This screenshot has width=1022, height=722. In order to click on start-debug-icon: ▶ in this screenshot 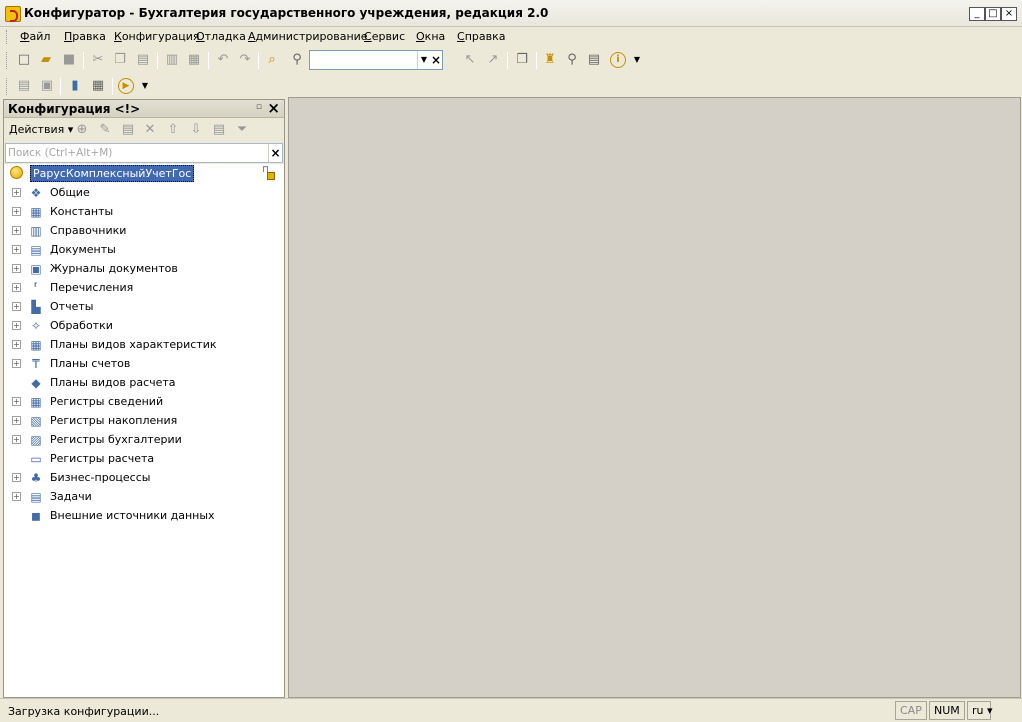, I will do `click(126, 86)`.